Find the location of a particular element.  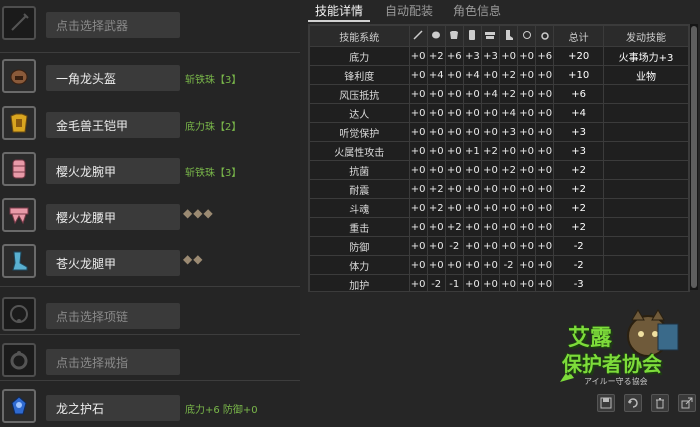

leg-armor-icon is located at coordinates (19, 261).